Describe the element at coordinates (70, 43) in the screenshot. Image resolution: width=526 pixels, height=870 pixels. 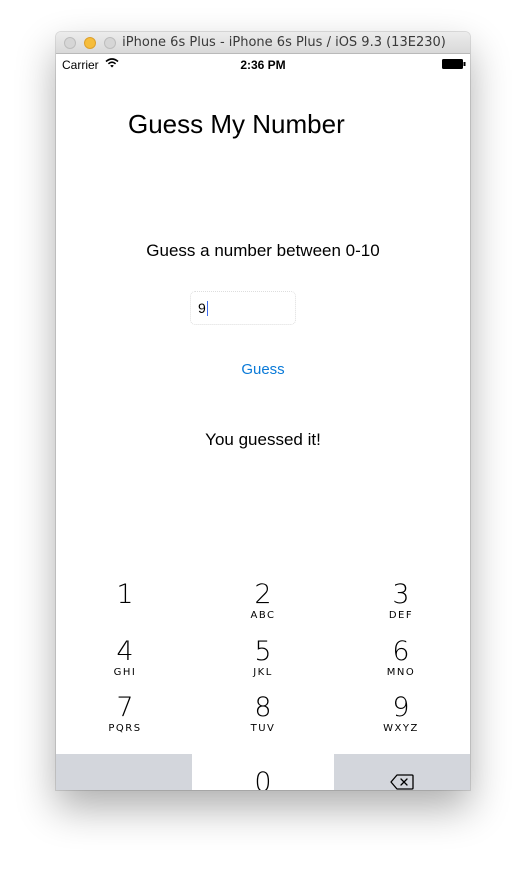
I see `close-window-button` at that location.